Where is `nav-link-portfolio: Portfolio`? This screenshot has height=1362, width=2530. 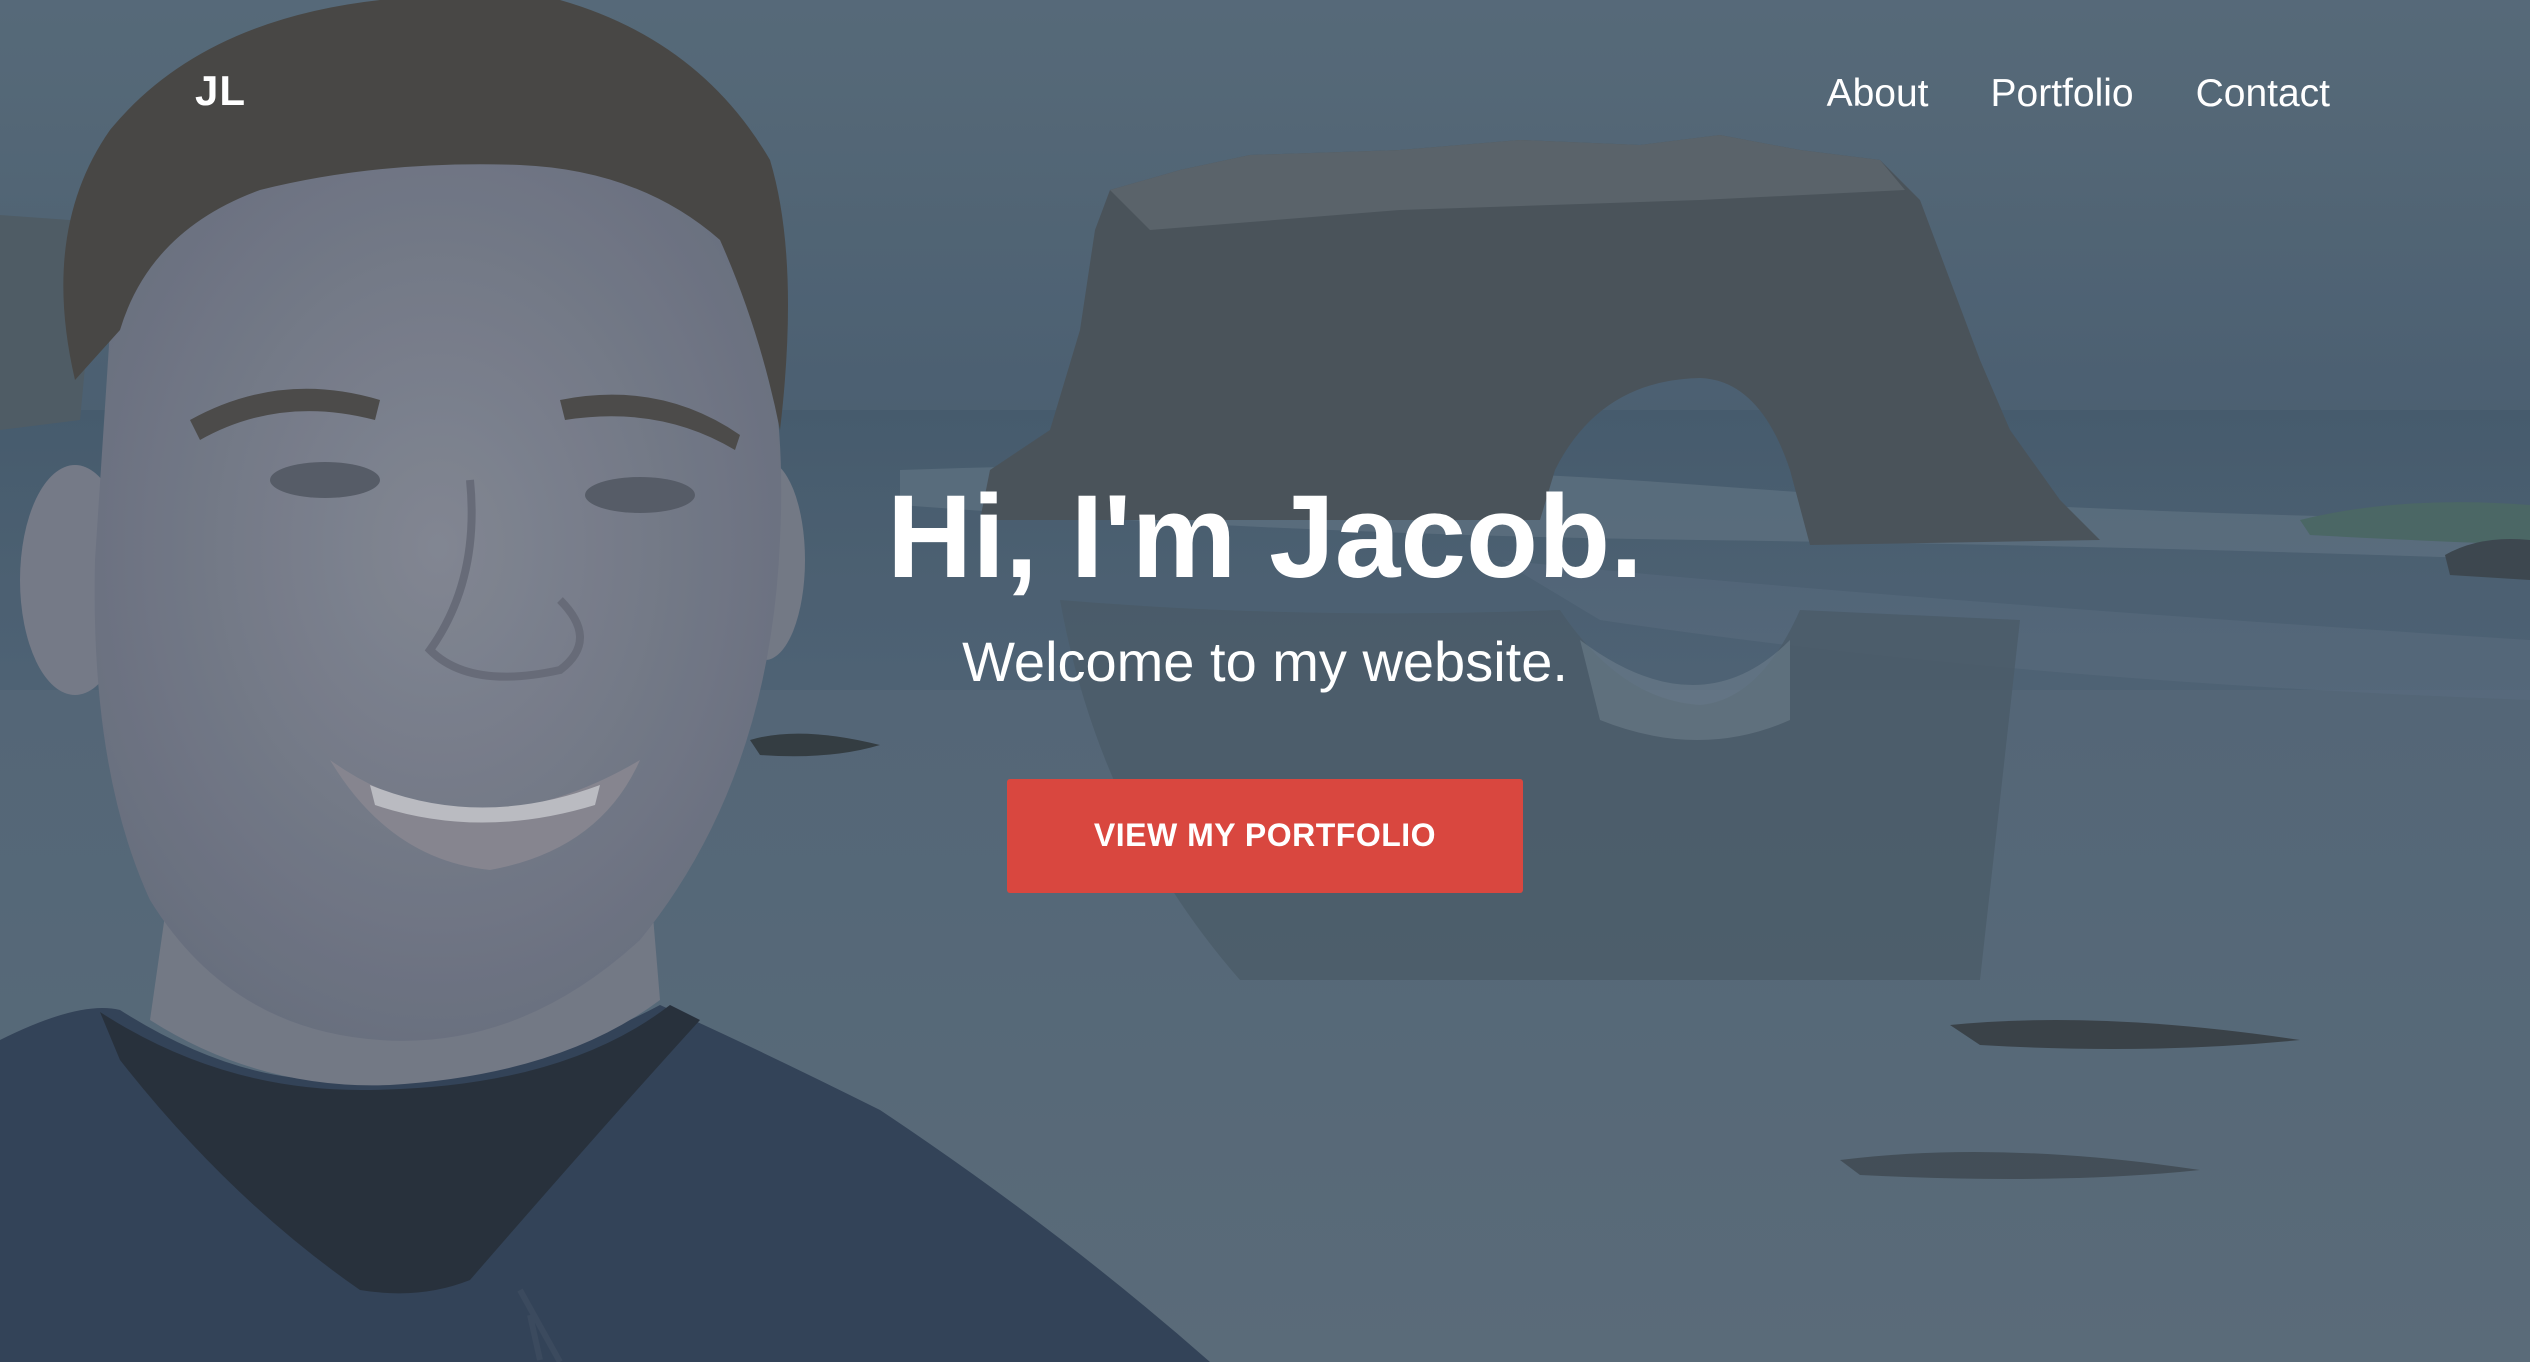 nav-link-portfolio: Portfolio is located at coordinates (2062, 93).